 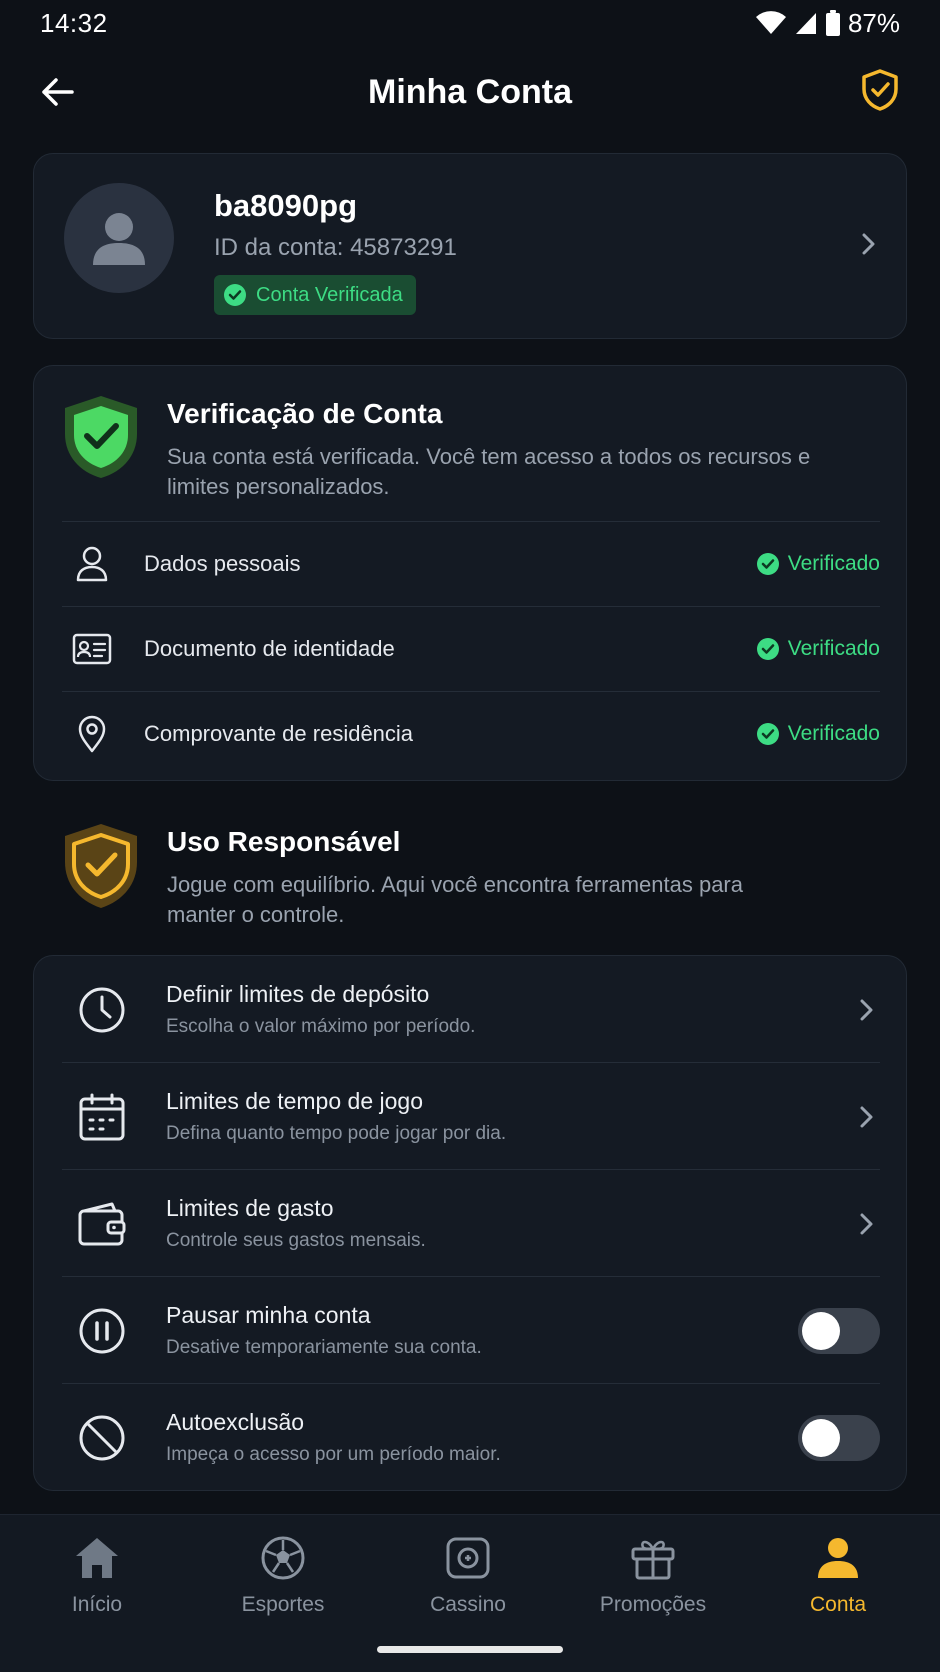 I want to click on nav-item-promotions: Promoções, so click(x=653, y=1583).